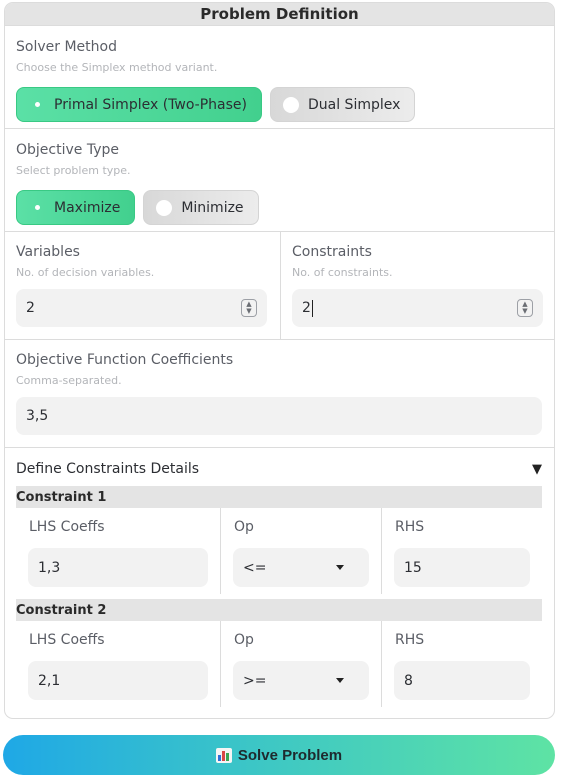  What do you see at coordinates (312, 308) in the screenshot?
I see `text-caret` at bounding box center [312, 308].